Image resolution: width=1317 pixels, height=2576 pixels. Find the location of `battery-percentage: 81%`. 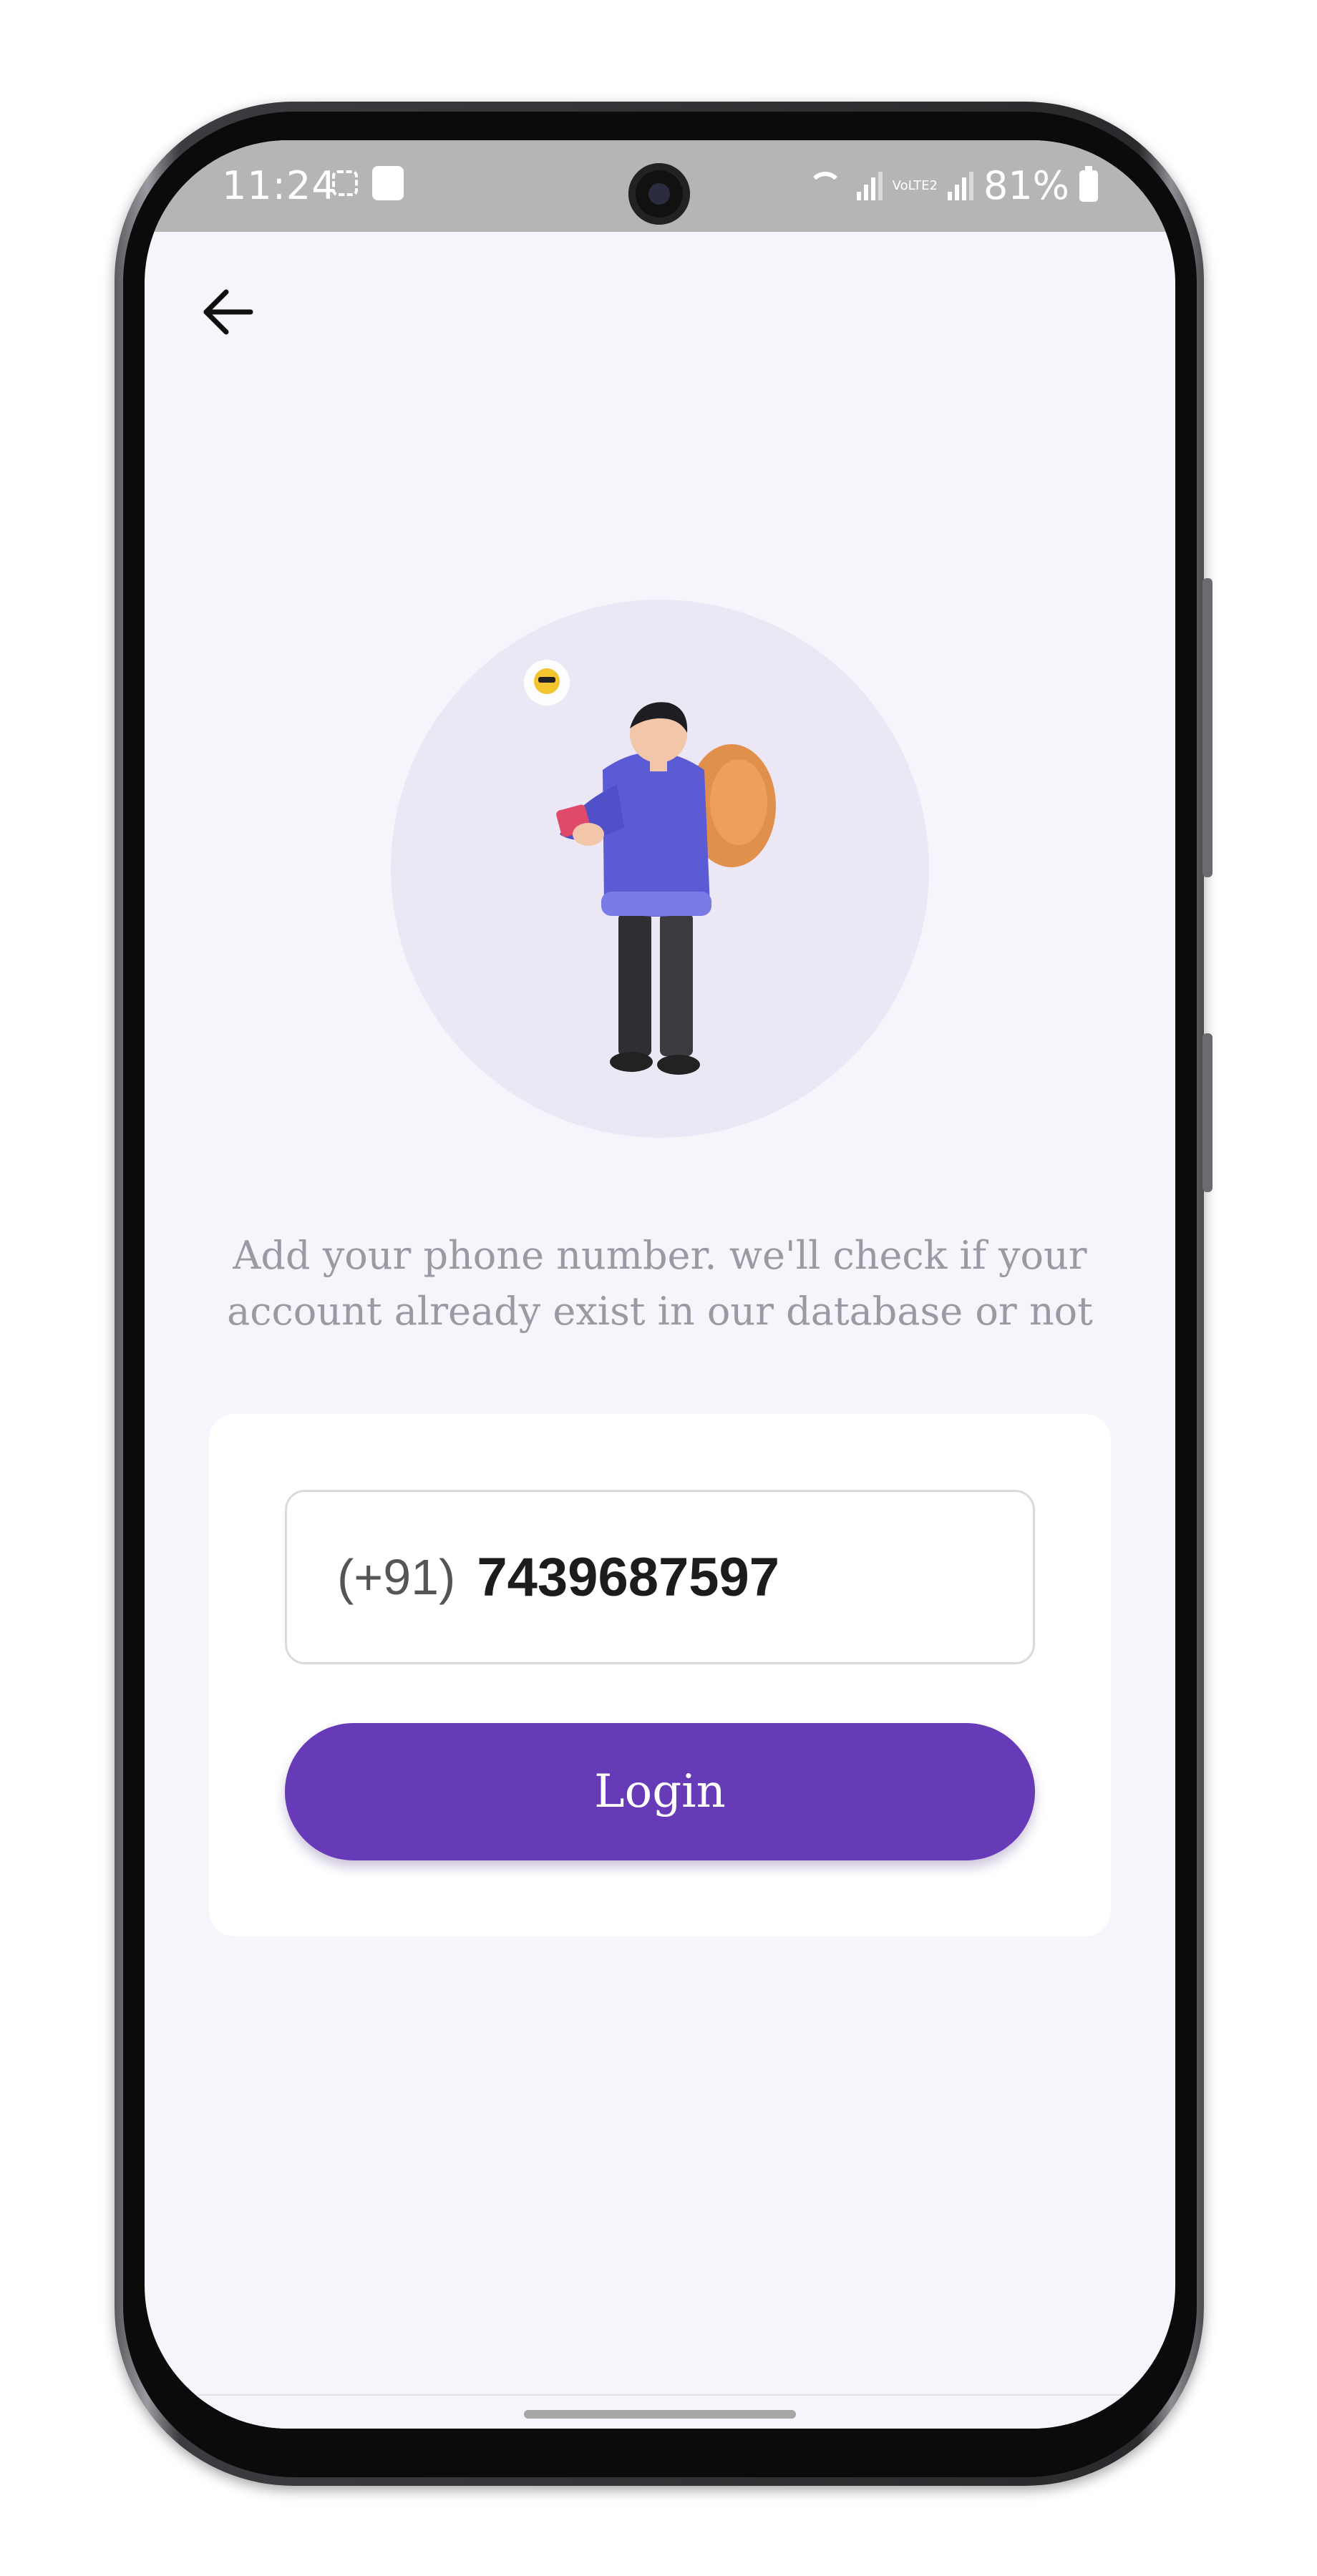

battery-percentage: 81% is located at coordinates (1026, 185).